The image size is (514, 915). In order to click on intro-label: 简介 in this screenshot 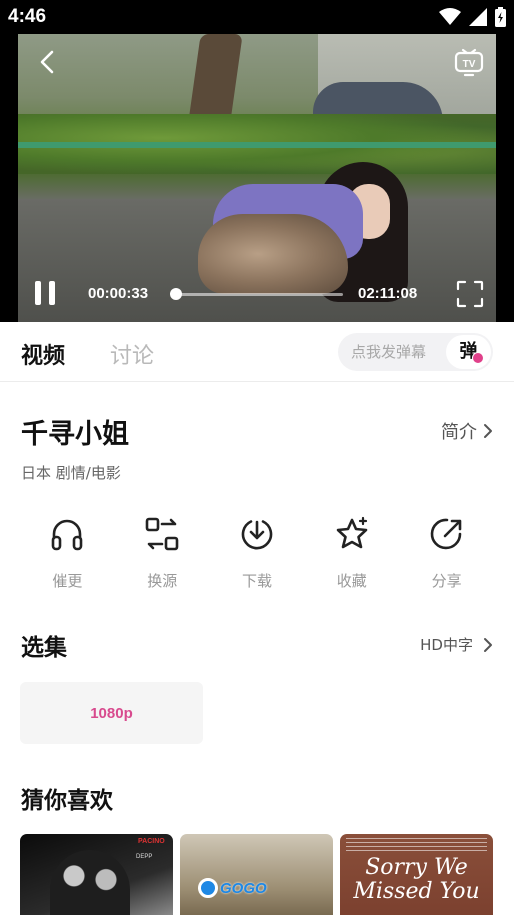, I will do `click(459, 432)`.